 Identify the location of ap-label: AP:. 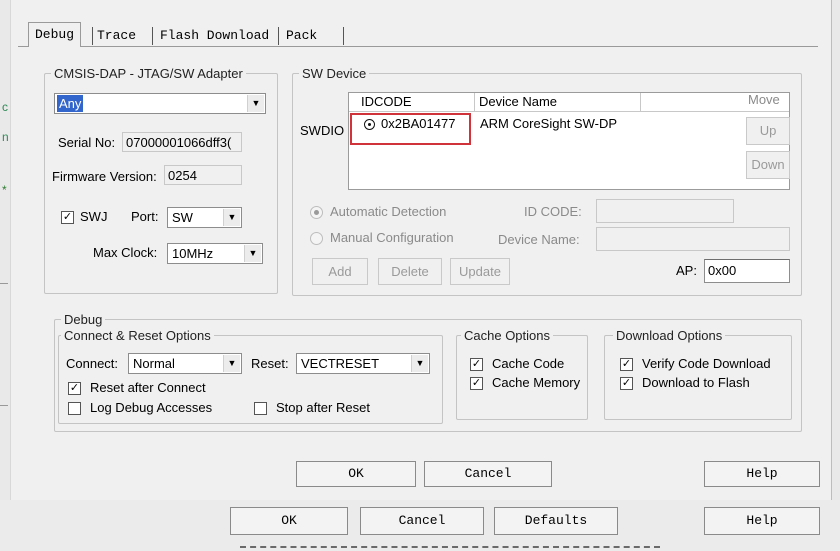
(686, 270).